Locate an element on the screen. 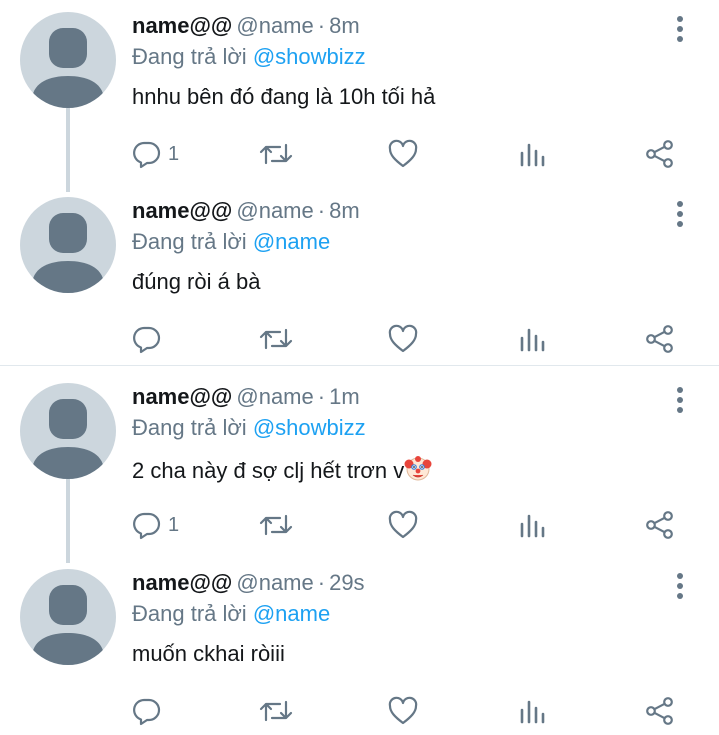  timestamp: 1m is located at coordinates (344, 396).